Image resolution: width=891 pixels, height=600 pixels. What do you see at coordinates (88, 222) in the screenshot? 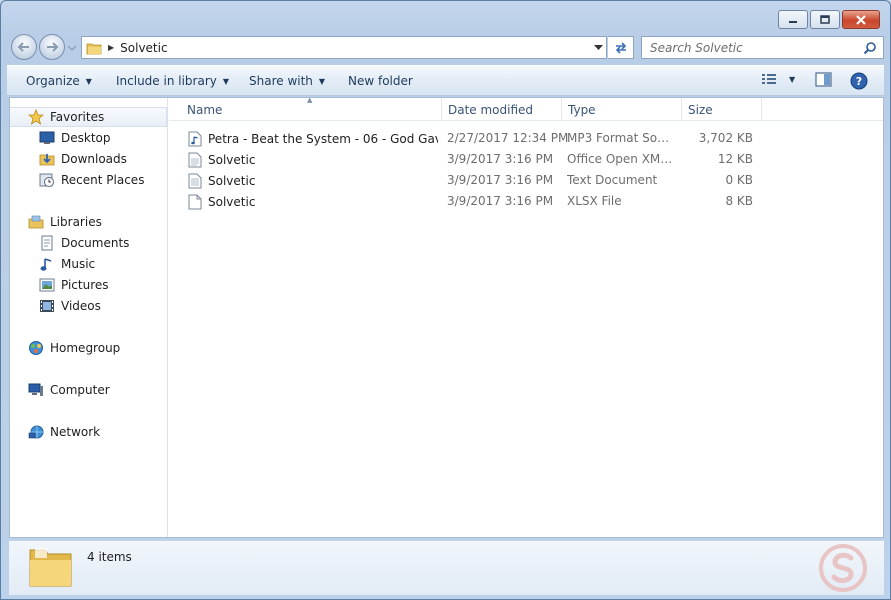
I see `nav-libraries: Libraries` at bounding box center [88, 222].